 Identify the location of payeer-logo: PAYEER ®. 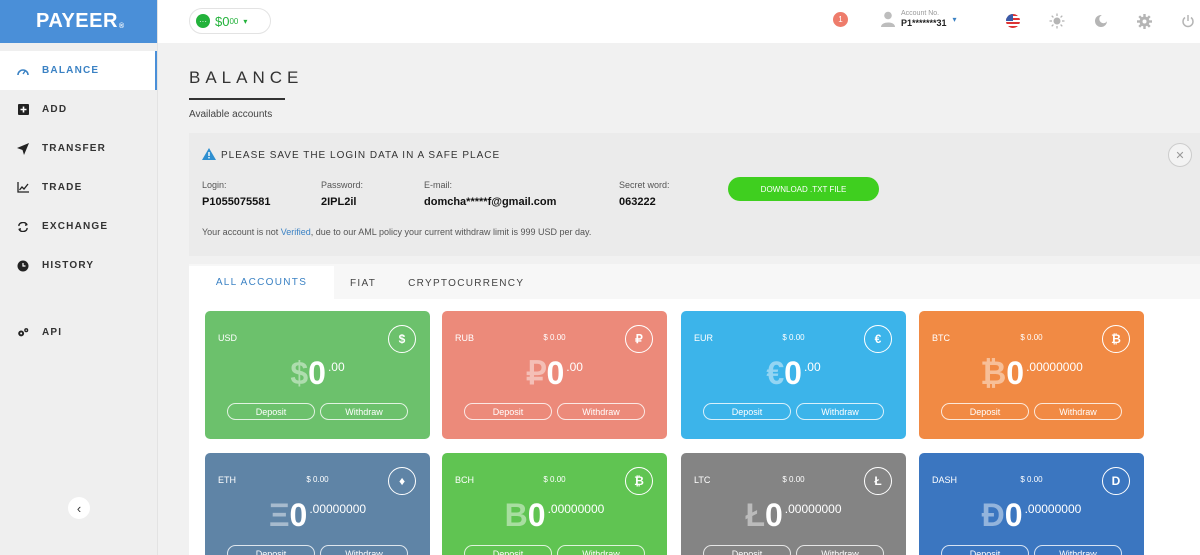
(78, 21).